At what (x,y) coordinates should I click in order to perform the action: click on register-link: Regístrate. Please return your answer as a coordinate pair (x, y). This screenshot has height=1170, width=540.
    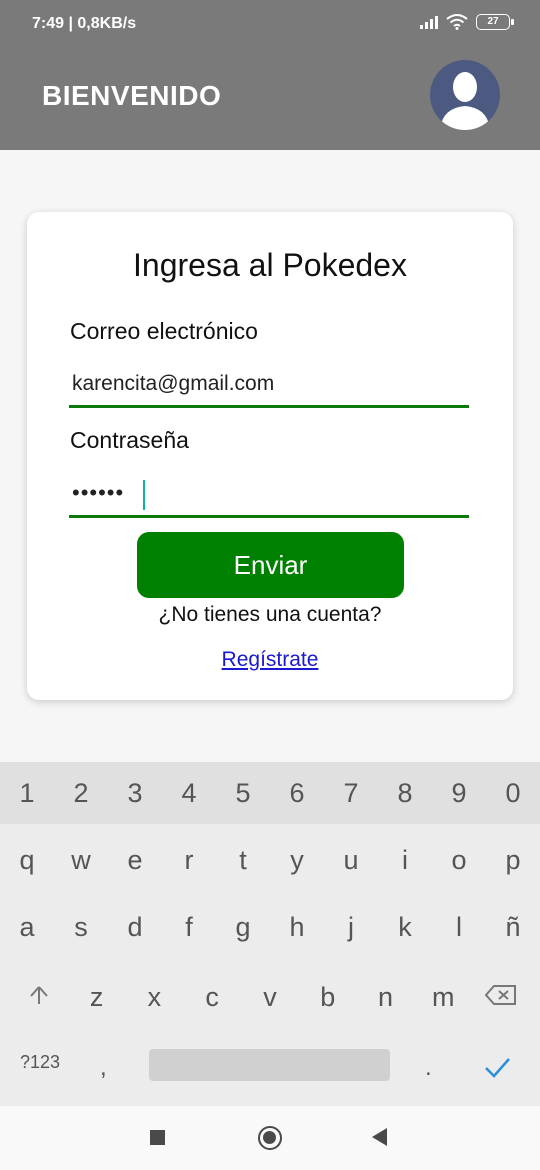
    Looking at the image, I should click on (270, 660).